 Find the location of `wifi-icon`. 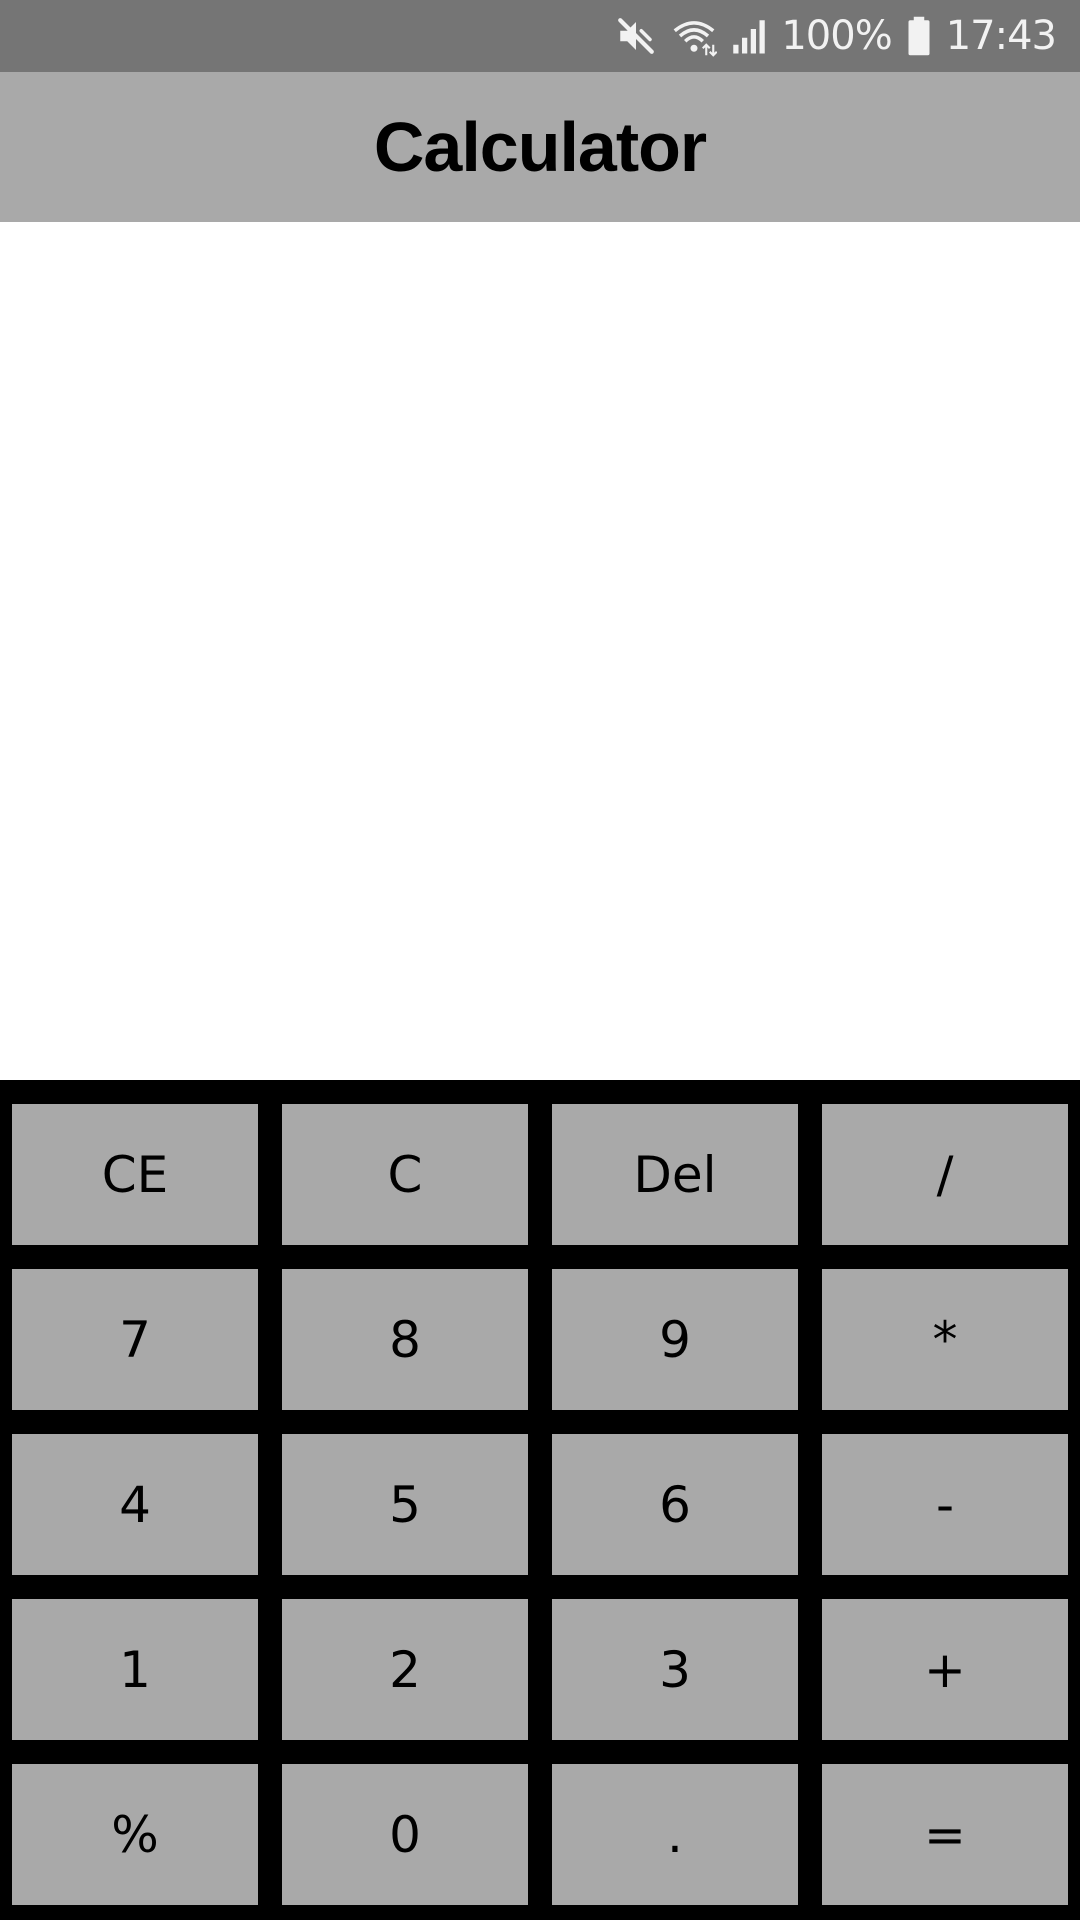

wifi-icon is located at coordinates (694, 36).